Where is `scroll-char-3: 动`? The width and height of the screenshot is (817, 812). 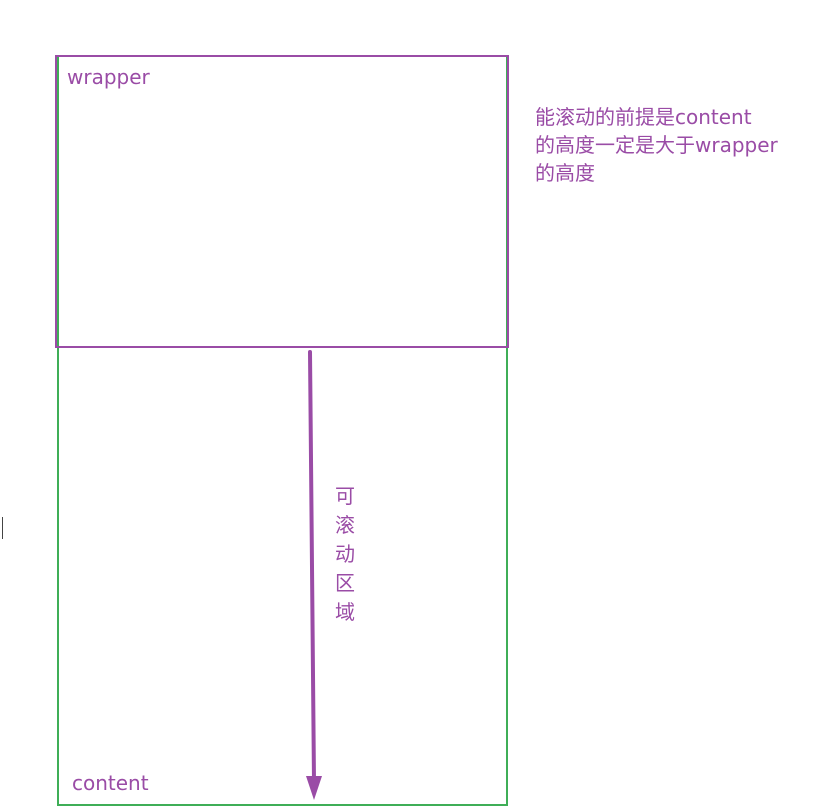 scroll-char-3: 动 is located at coordinates (345, 554).